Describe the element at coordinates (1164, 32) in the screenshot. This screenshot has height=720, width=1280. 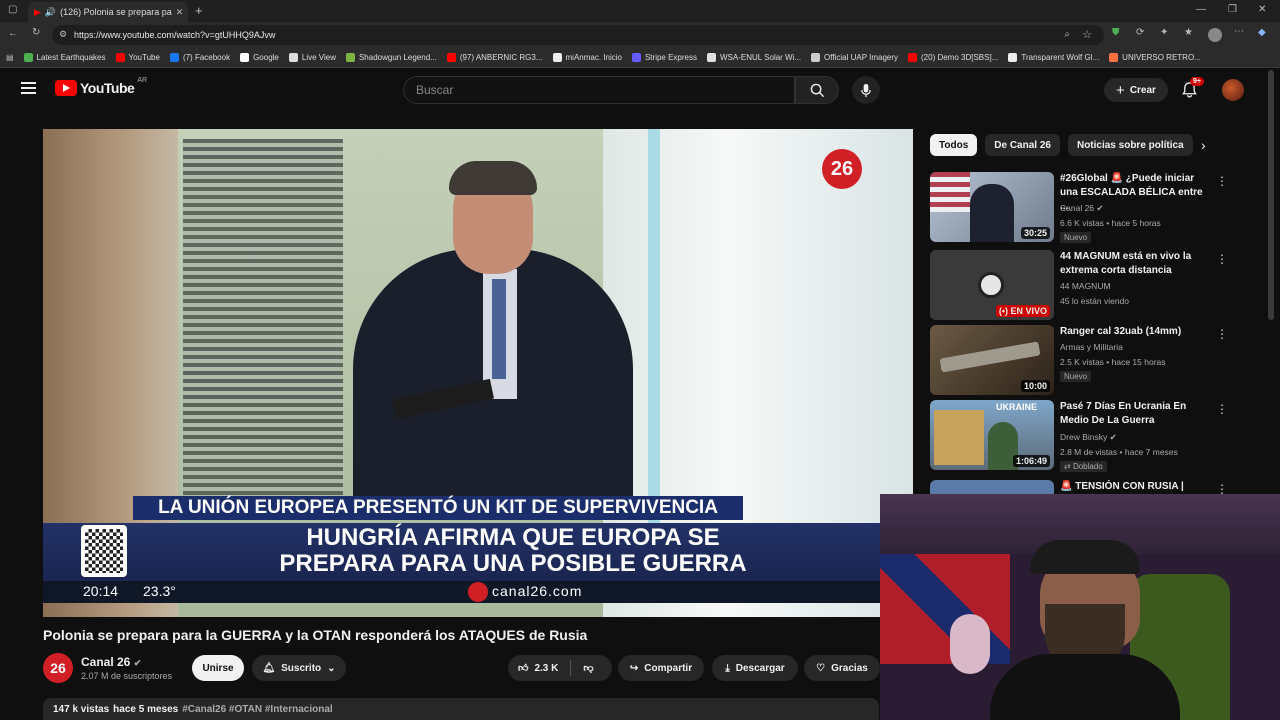
I see `puzzle-icon: ✦` at that location.